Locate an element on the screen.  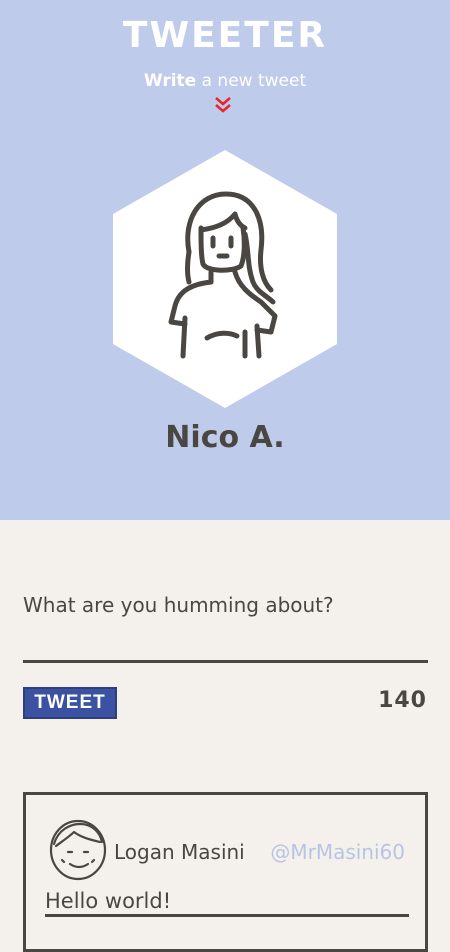
subtitle: Write a new tweet is located at coordinates (225, 81).